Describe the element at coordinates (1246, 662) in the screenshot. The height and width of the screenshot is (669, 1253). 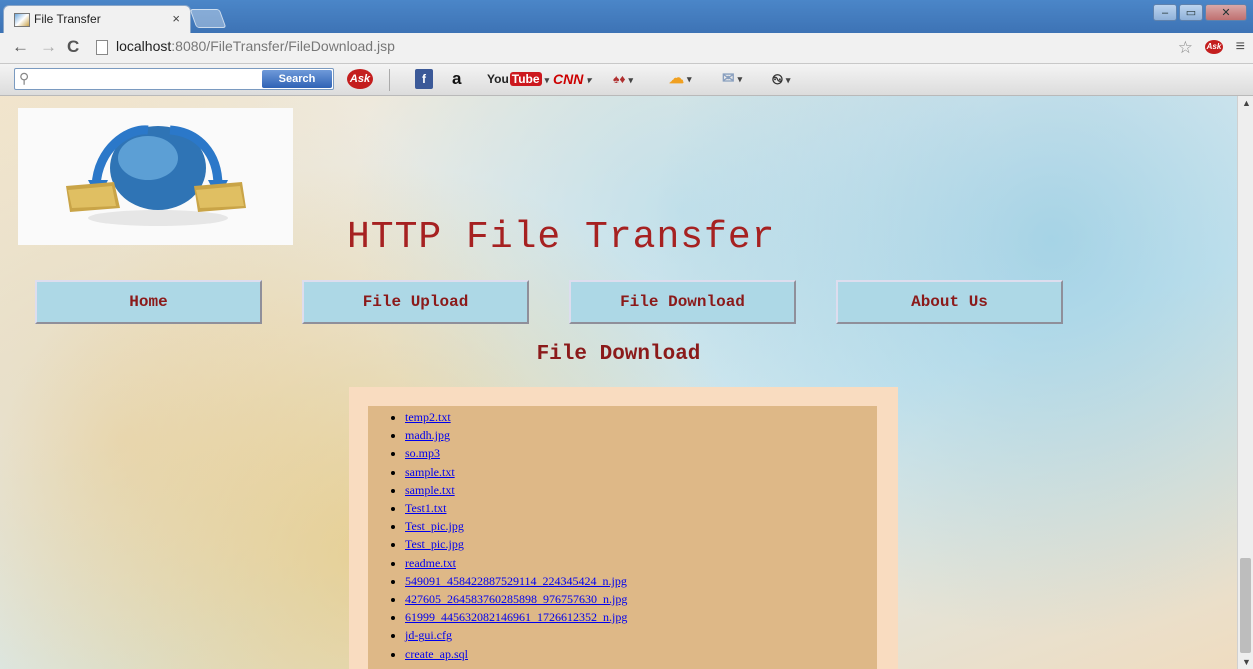
I see `scroll-down-icon: ▼` at that location.